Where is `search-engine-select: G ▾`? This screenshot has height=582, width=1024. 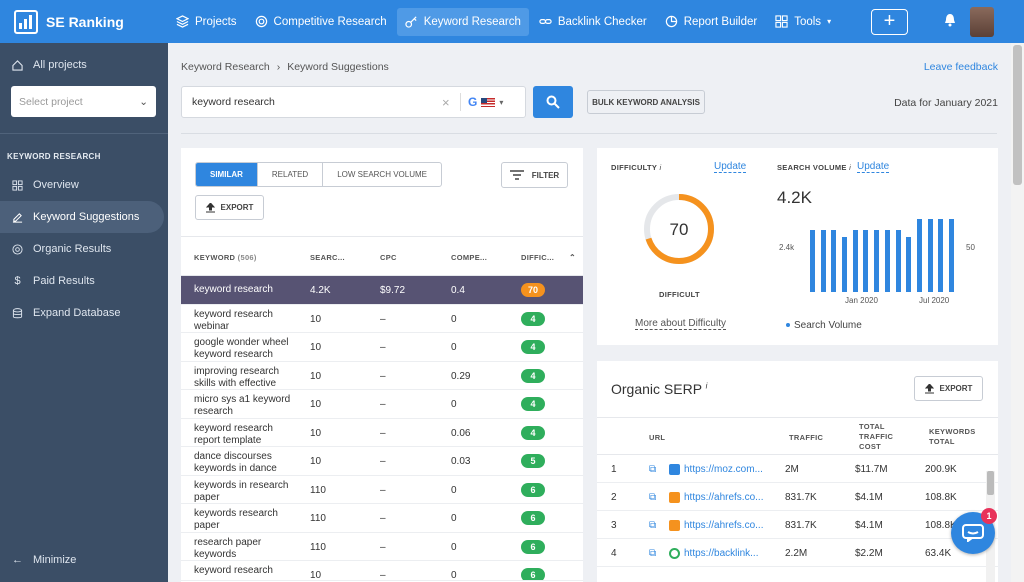
search-engine-select: G ▾ is located at coordinates (485, 102).